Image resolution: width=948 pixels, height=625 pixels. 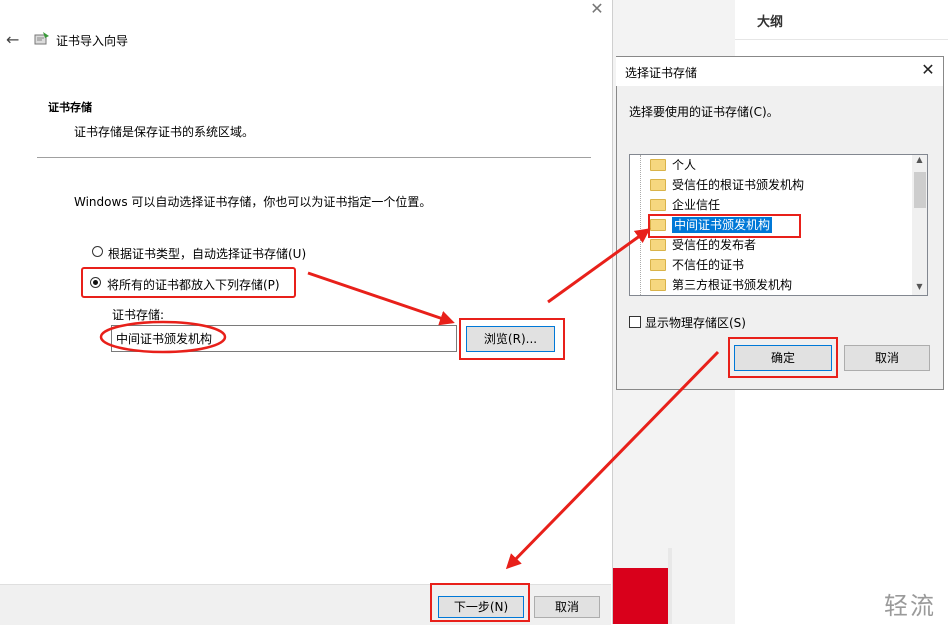 What do you see at coordinates (887, 358) in the screenshot?
I see `dialog-cancel-button: 取消` at bounding box center [887, 358].